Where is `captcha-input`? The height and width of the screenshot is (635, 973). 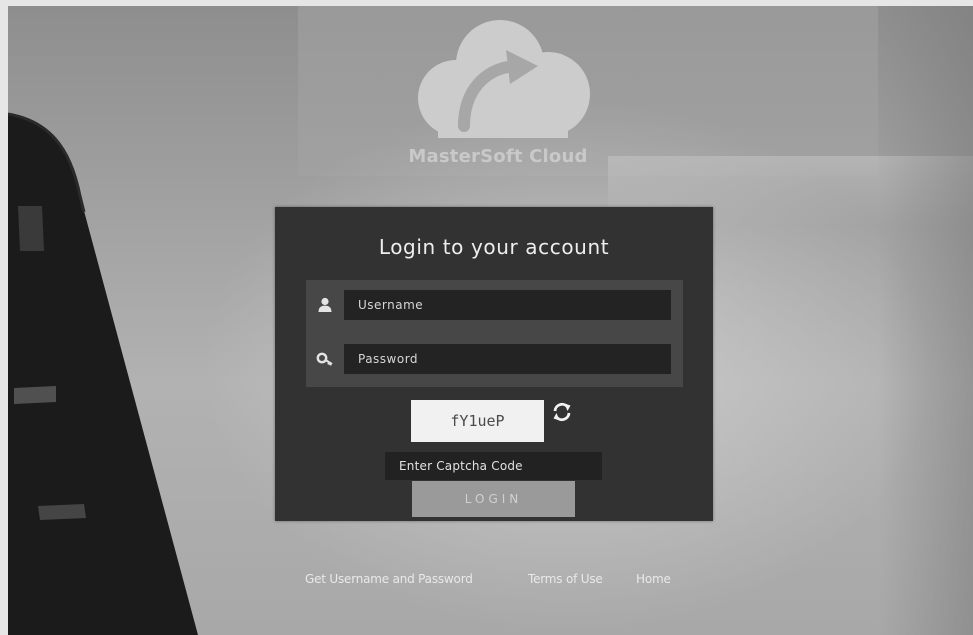
captcha-input is located at coordinates (493, 466).